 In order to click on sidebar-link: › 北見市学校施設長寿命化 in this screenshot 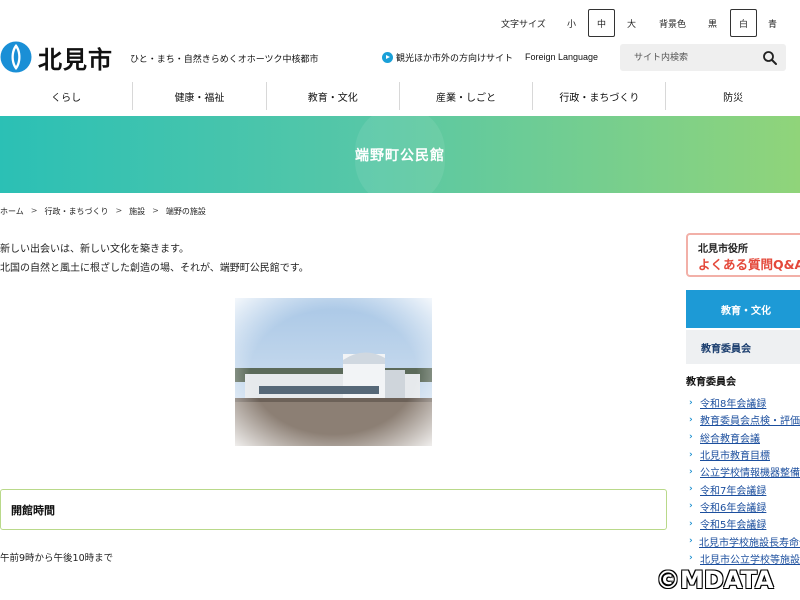, I will do `click(744, 540)`.